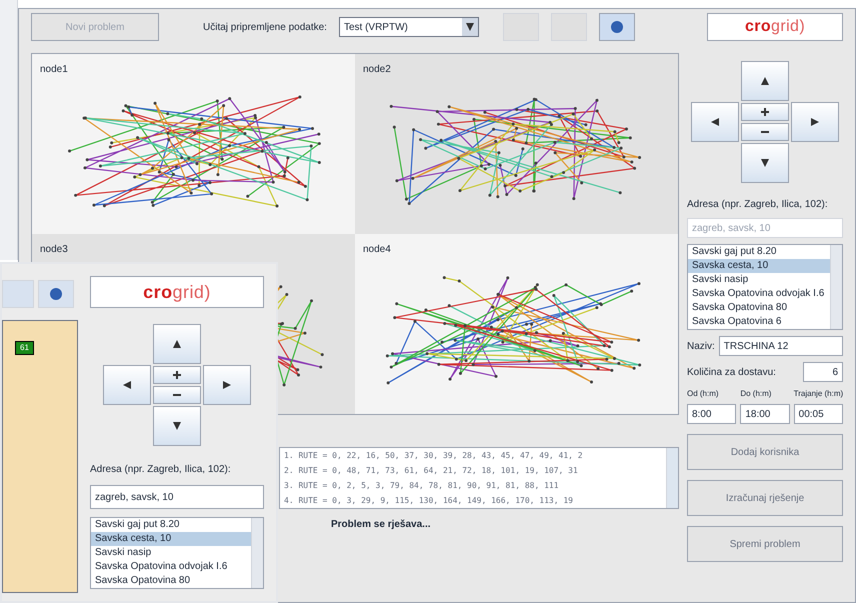 The width and height of the screenshot is (856, 603). I want to click on log-line: 2. RUTE = 0, 48, 71, 73, 61, 64, 21, 72, 18, 101, 19, 107, 31, so click(431, 471).